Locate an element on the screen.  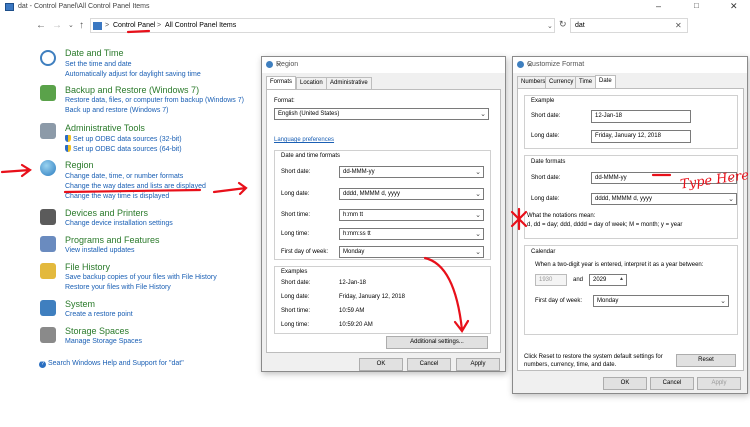
item-title-admin-tools: Administrative Tools is located at coordinates (105, 128).